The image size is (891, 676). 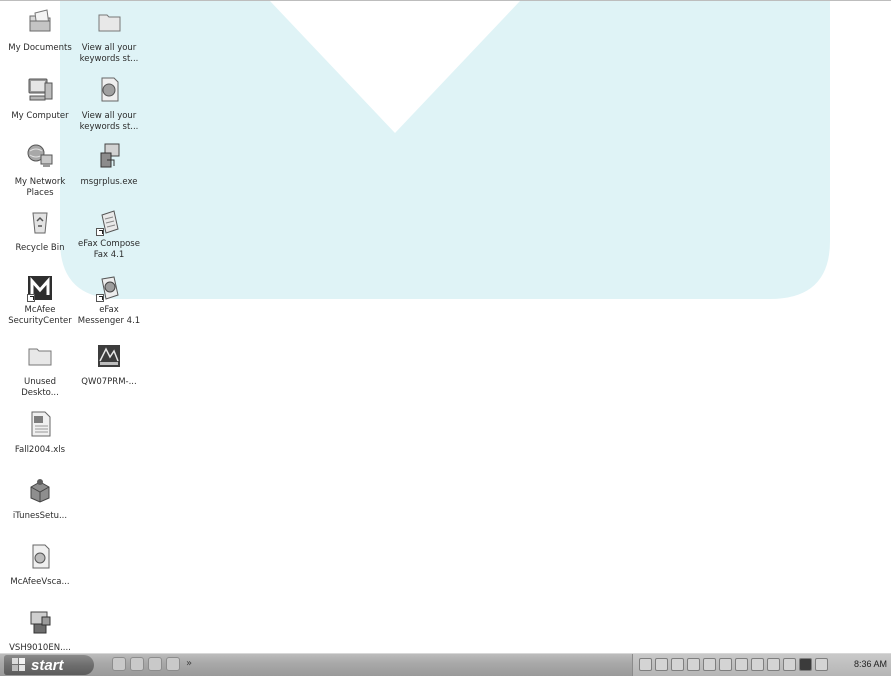 What do you see at coordinates (733, 664) in the screenshot?
I see `tray-icons` at bounding box center [733, 664].